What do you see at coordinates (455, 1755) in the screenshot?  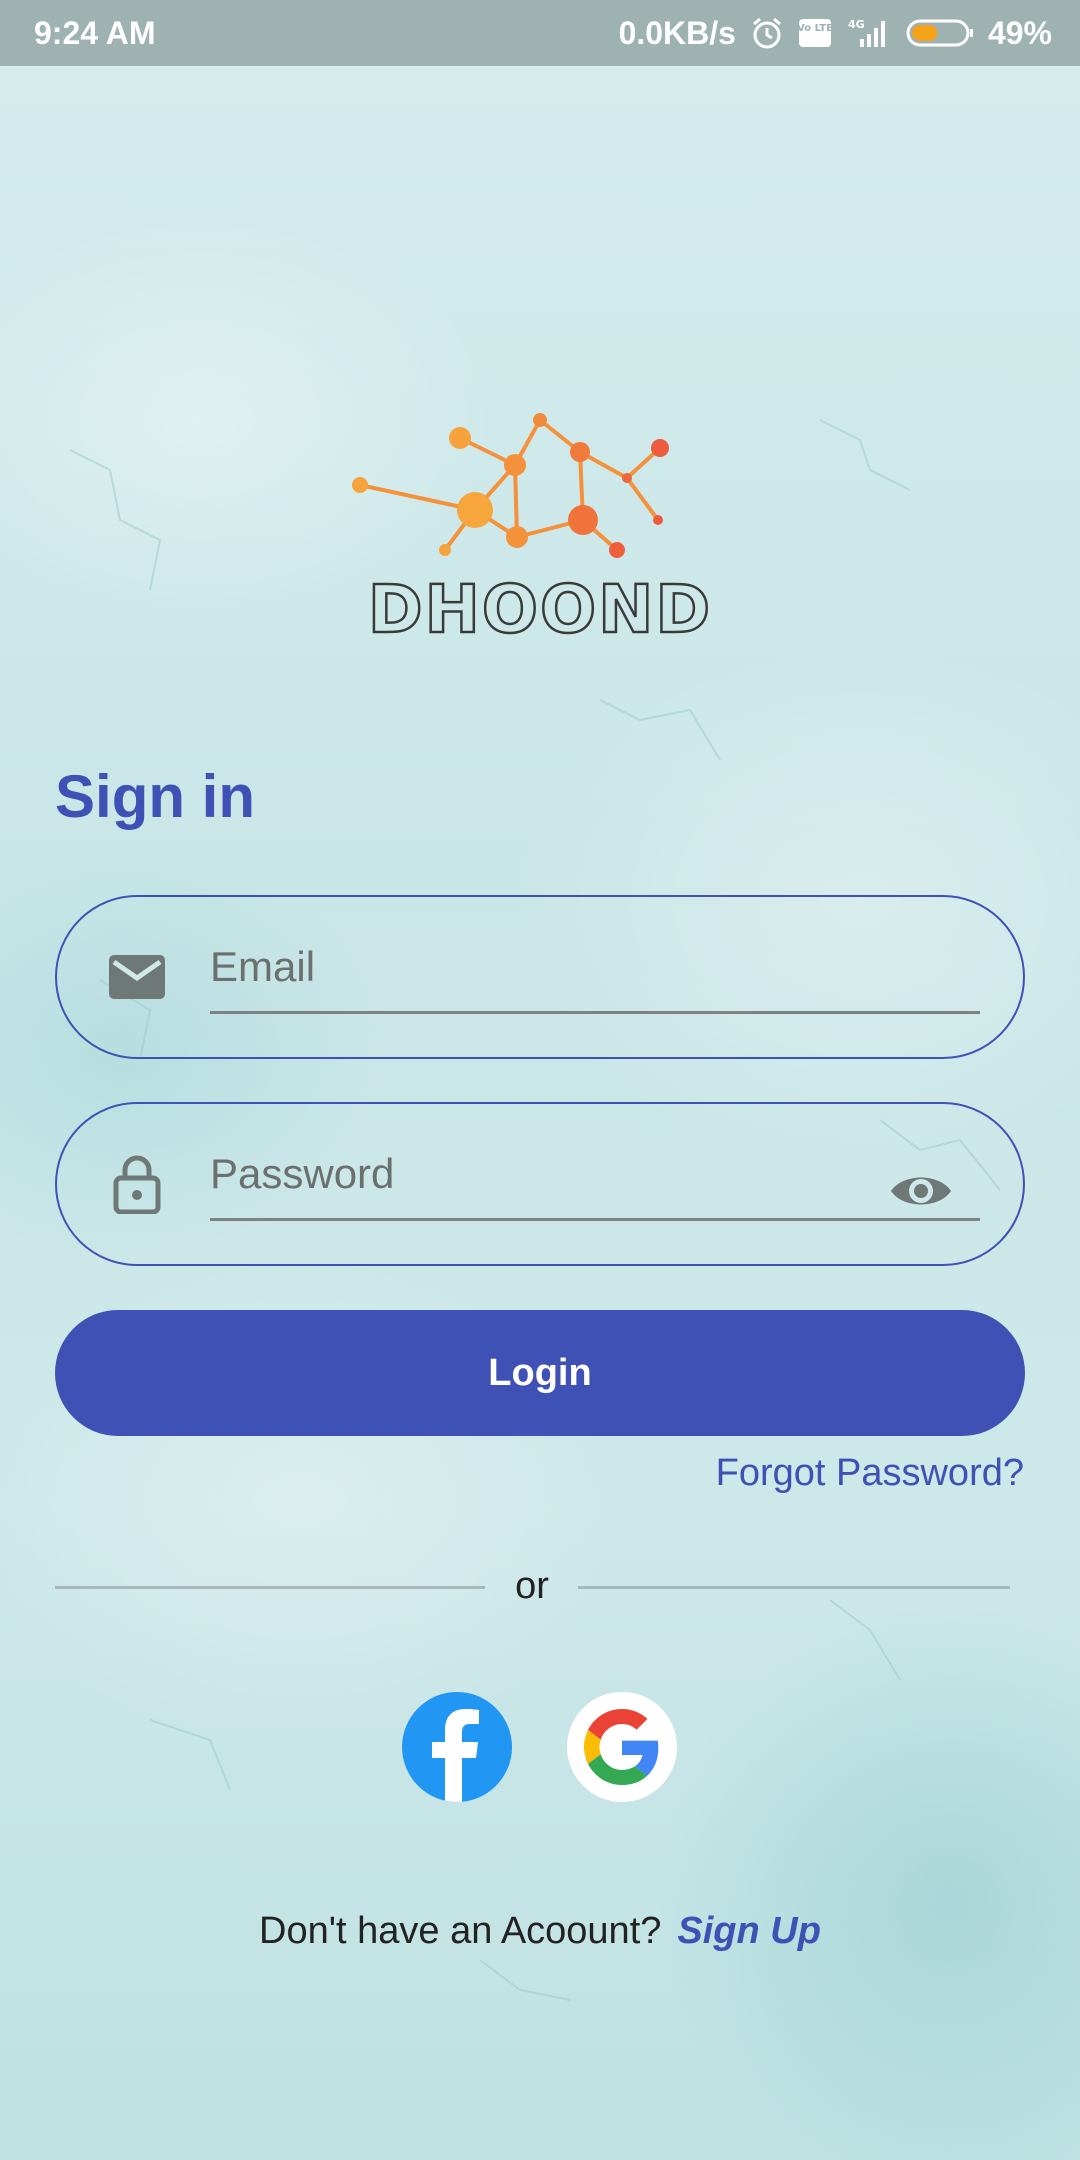 I see `facebook-icon` at bounding box center [455, 1755].